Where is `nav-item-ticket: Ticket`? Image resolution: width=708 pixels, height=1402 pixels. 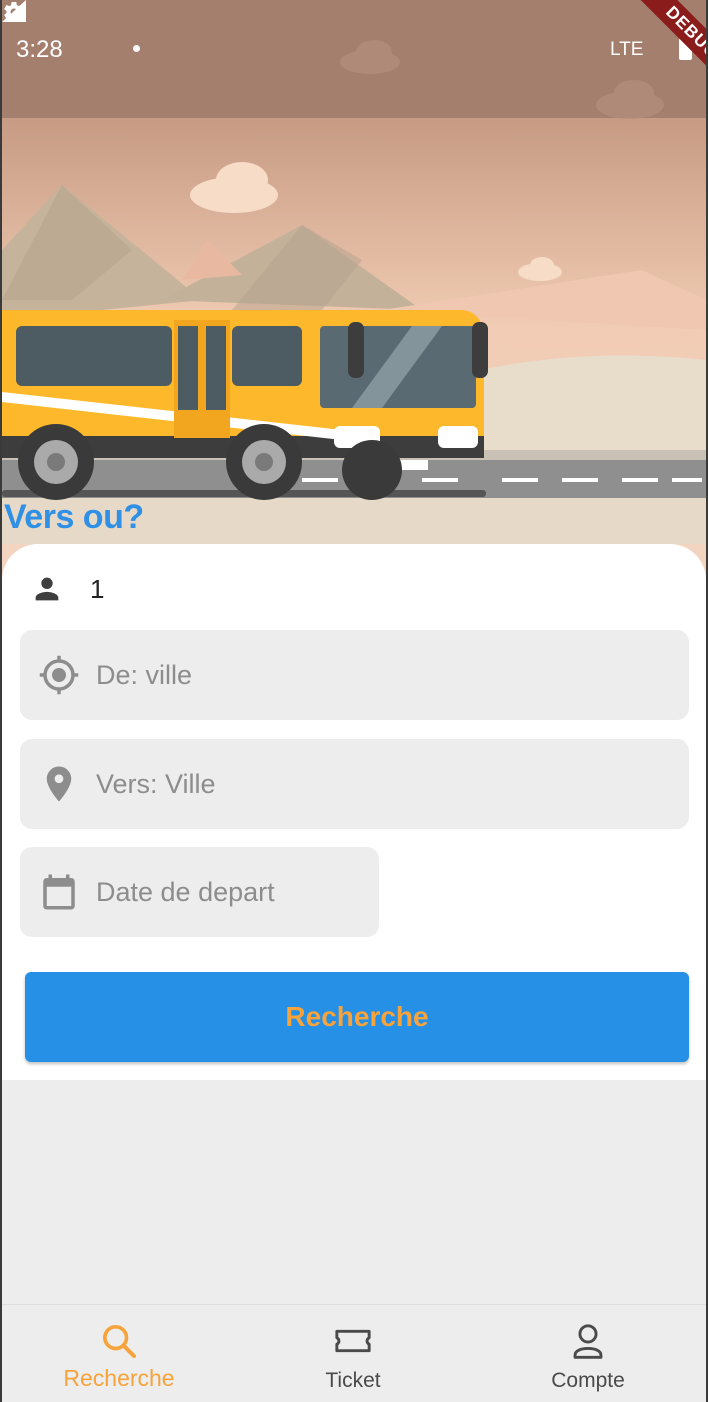
nav-item-ticket: Ticket is located at coordinates (353, 1353).